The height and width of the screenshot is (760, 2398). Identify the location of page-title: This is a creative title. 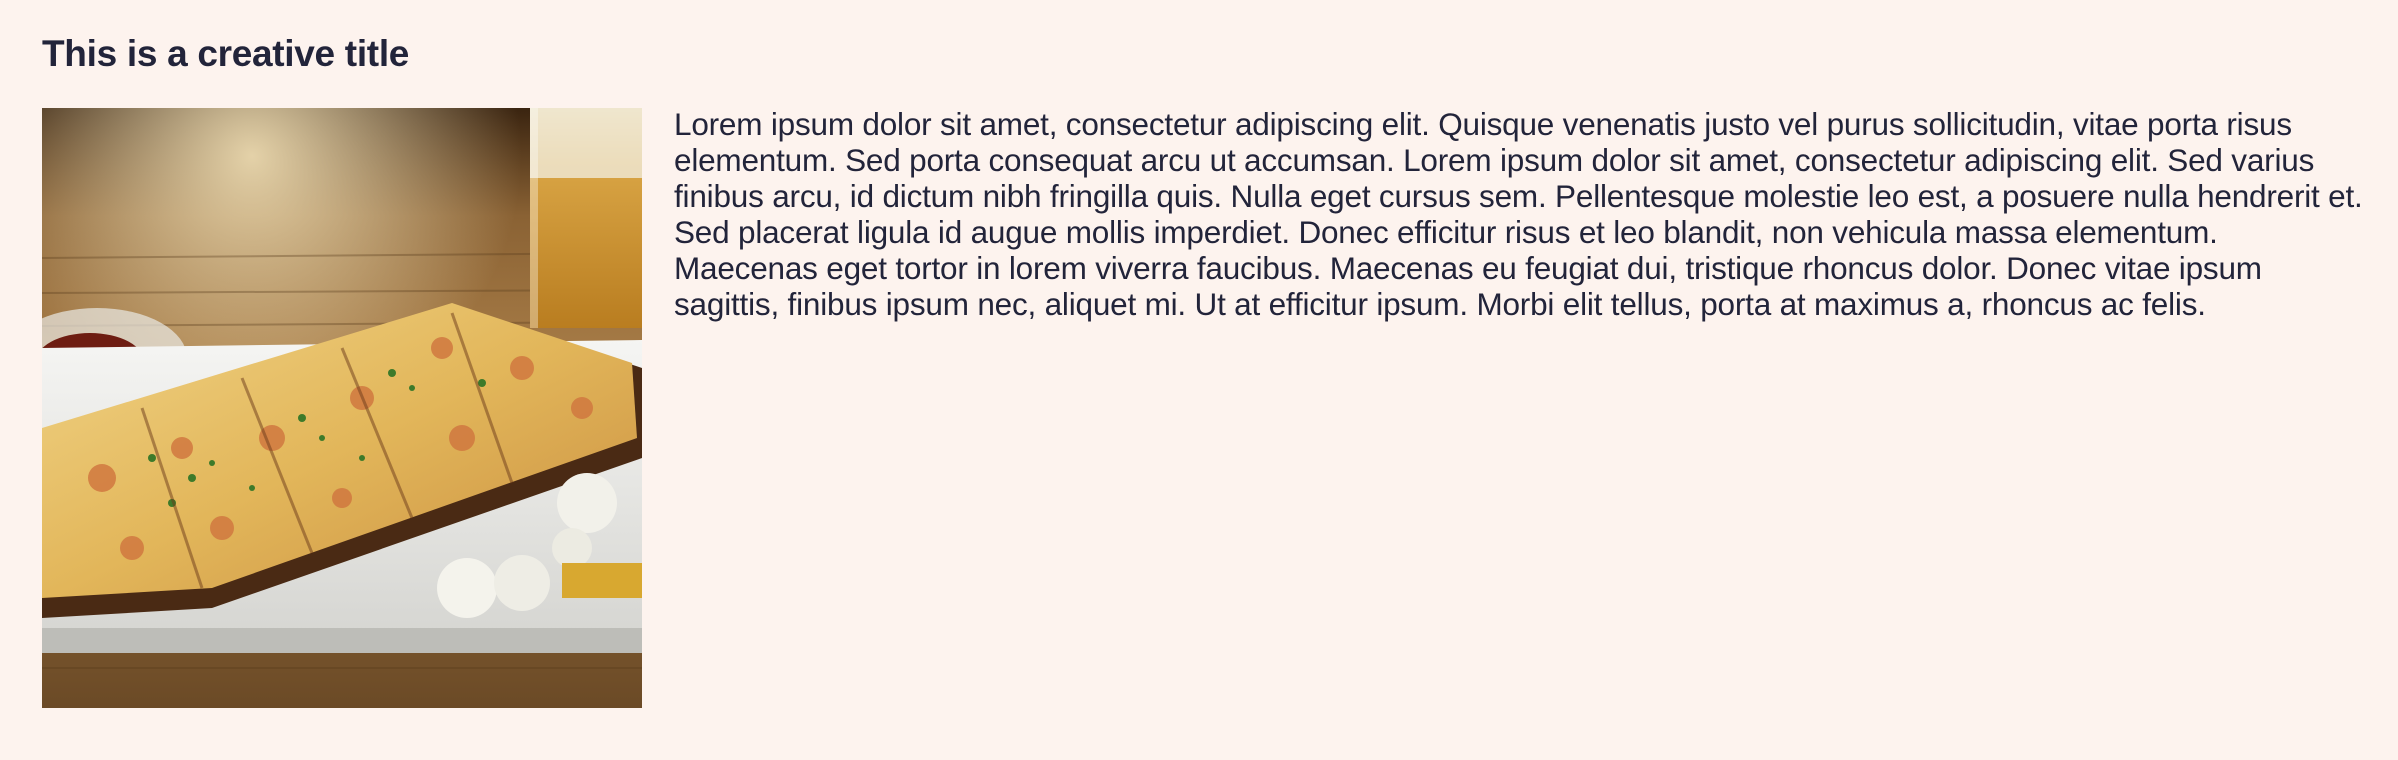
(226, 53).